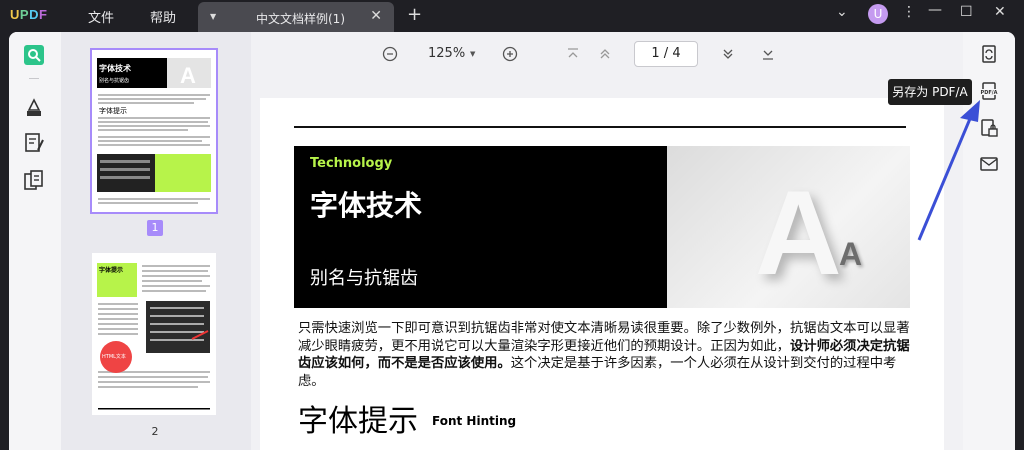 This screenshot has height=450, width=1024. What do you see at coordinates (300, 19) in the screenshot?
I see `tab-title: 中文文档样例(1)` at bounding box center [300, 19].